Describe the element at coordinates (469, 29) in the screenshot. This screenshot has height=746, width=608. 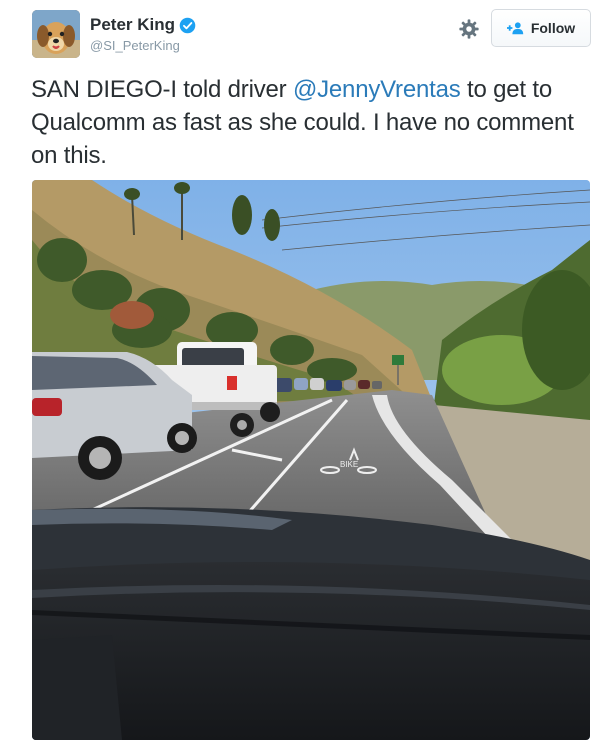
I see `gear-icon` at that location.